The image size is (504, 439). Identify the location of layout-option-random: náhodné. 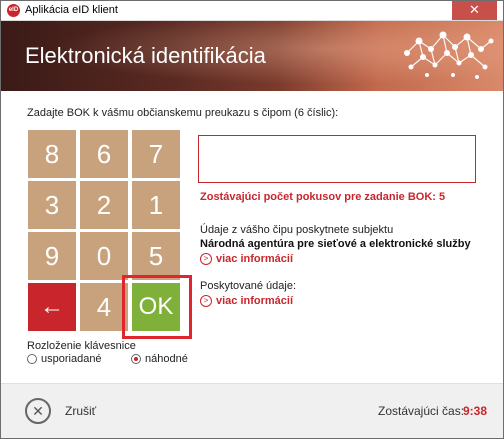
(159, 359).